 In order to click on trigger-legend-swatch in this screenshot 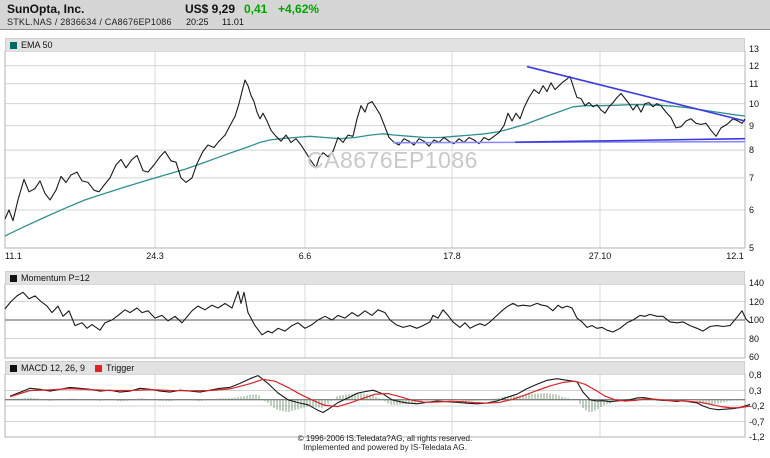, I will do `click(99, 368)`.